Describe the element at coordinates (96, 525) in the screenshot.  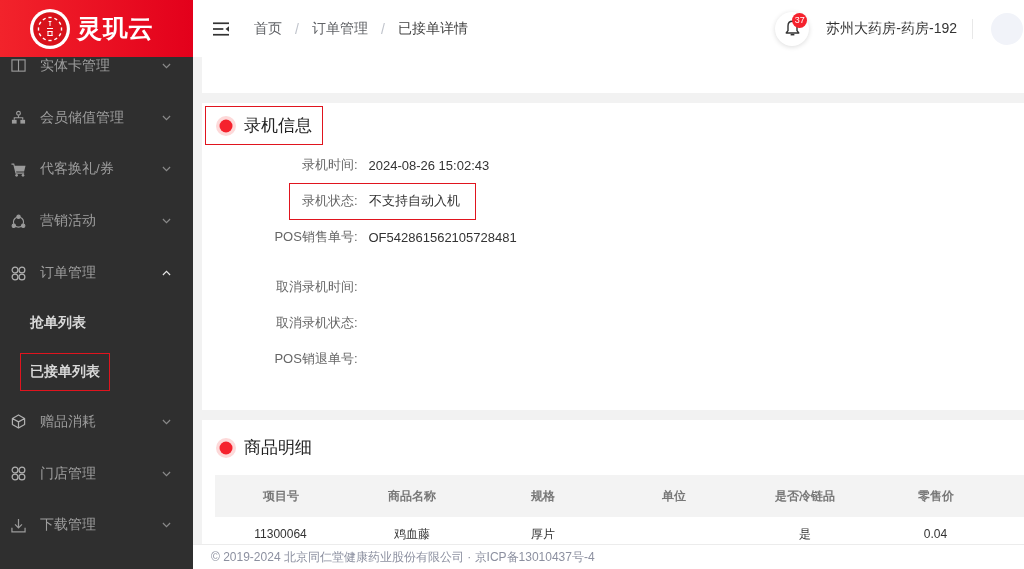
I see `menu-item: 下载管理` at that location.